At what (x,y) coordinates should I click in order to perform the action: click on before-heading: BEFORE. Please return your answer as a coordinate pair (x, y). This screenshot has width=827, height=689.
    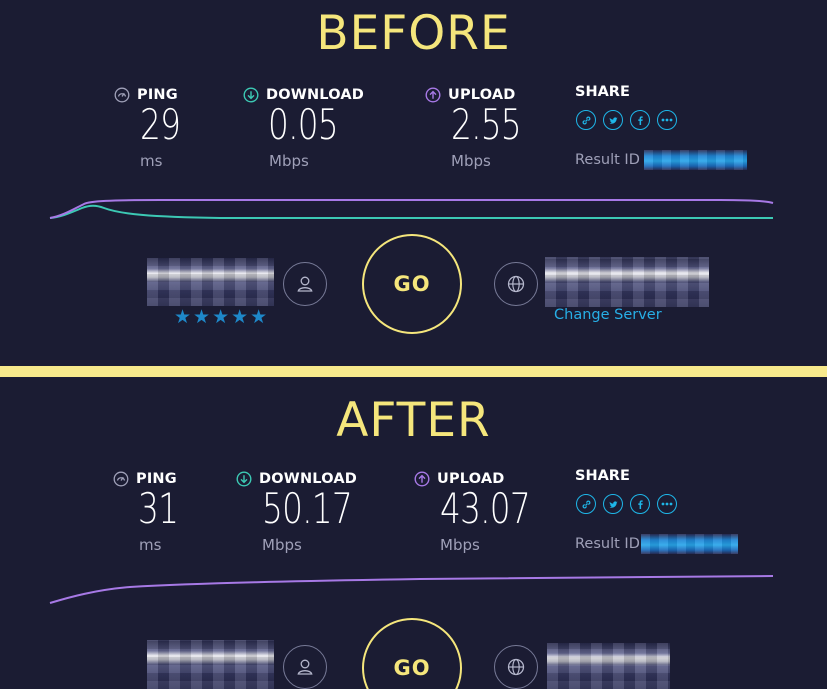
    Looking at the image, I should click on (413, 33).